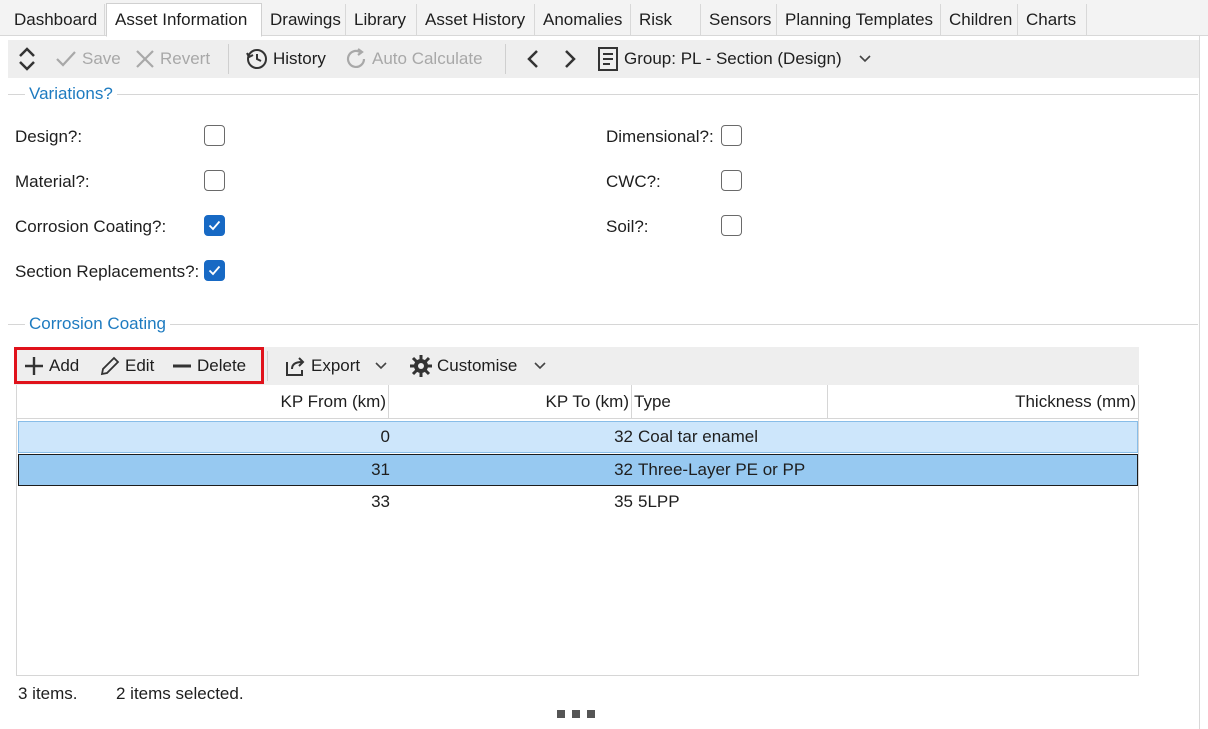 This screenshot has height=729, width=1208. I want to click on kp-from-cell: 0, so click(385, 436).